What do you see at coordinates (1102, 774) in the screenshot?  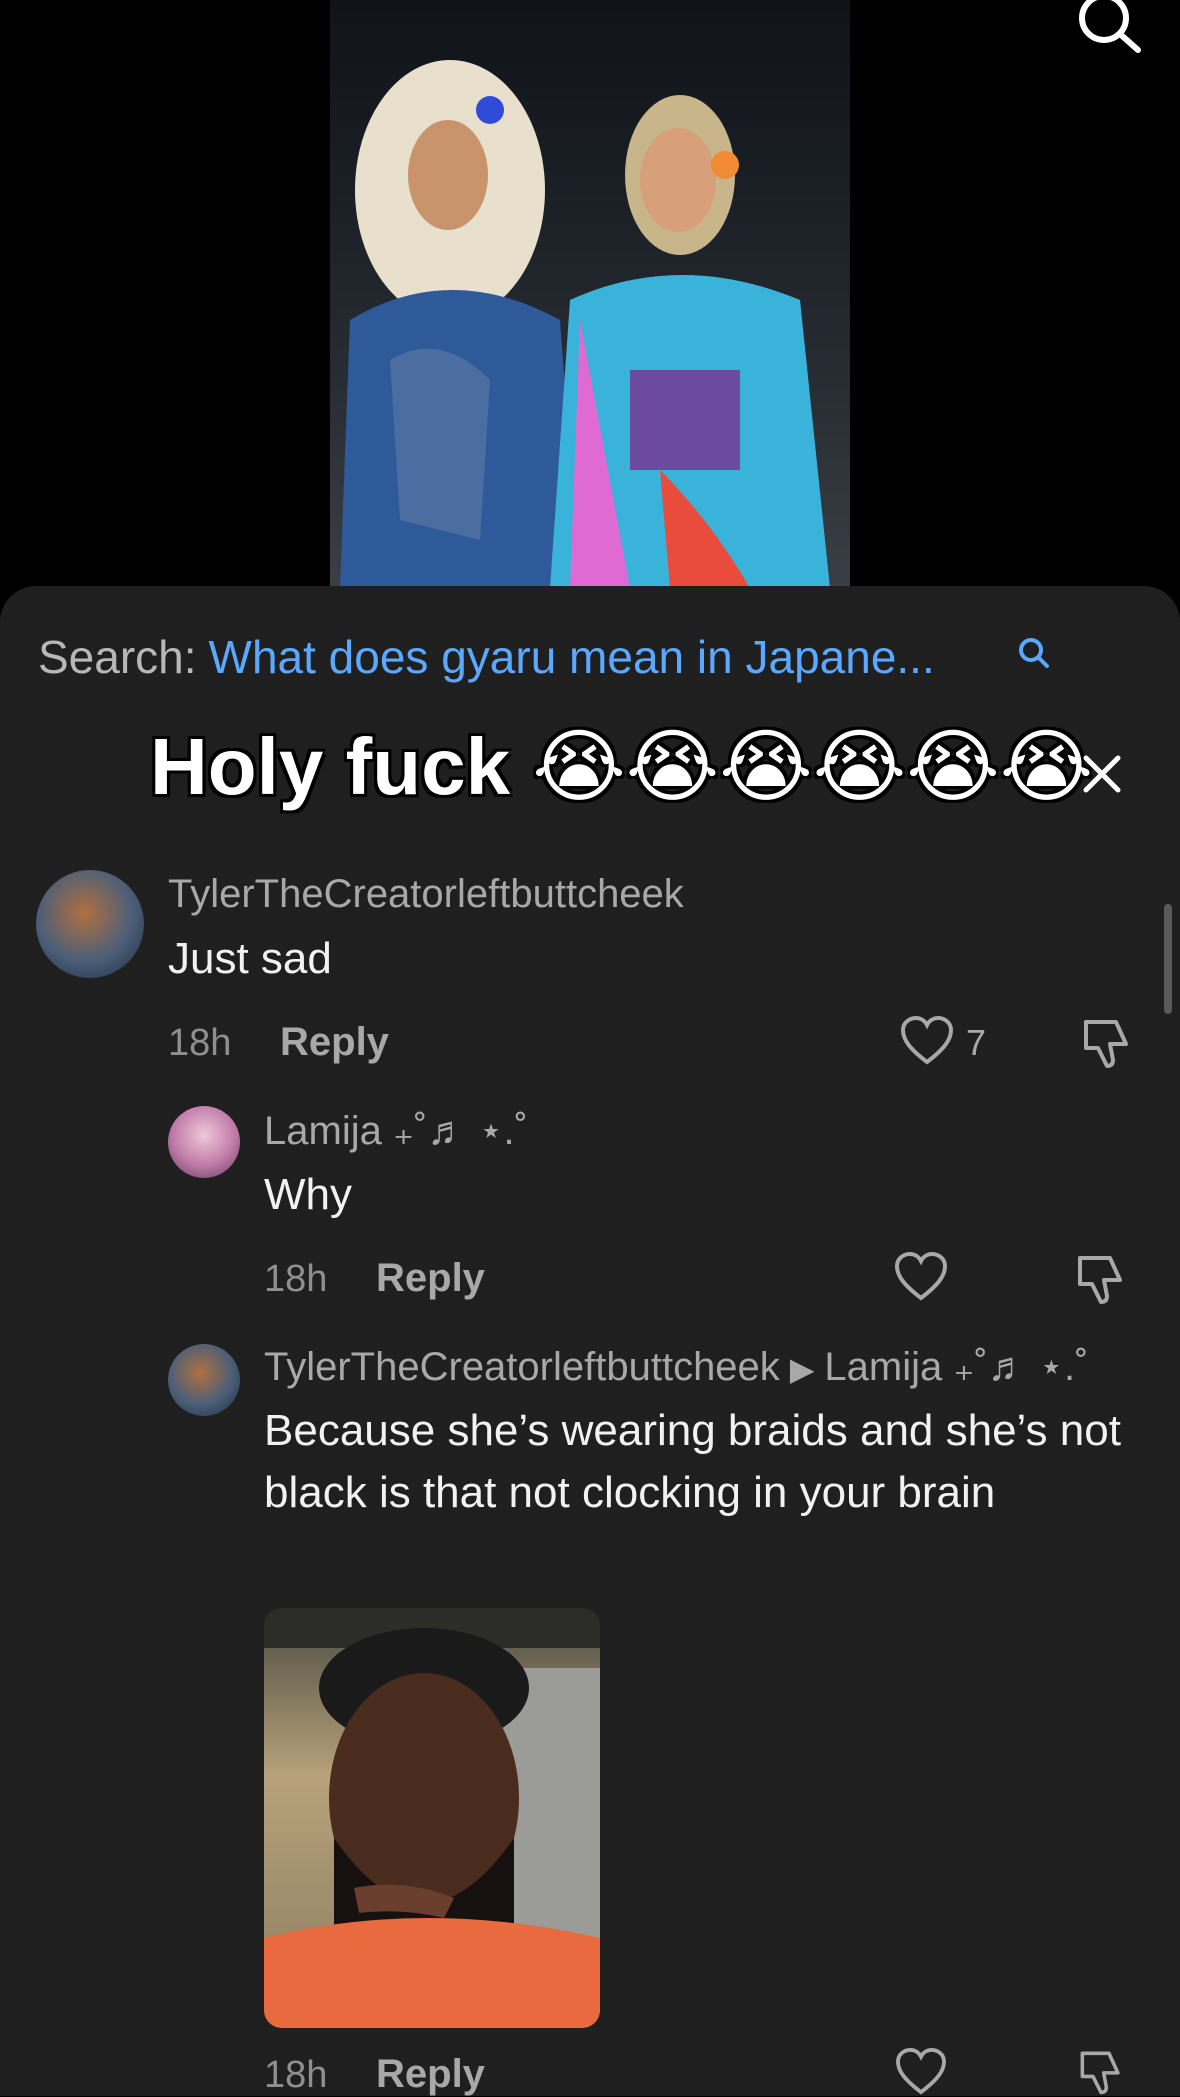 I see `close-icon` at bounding box center [1102, 774].